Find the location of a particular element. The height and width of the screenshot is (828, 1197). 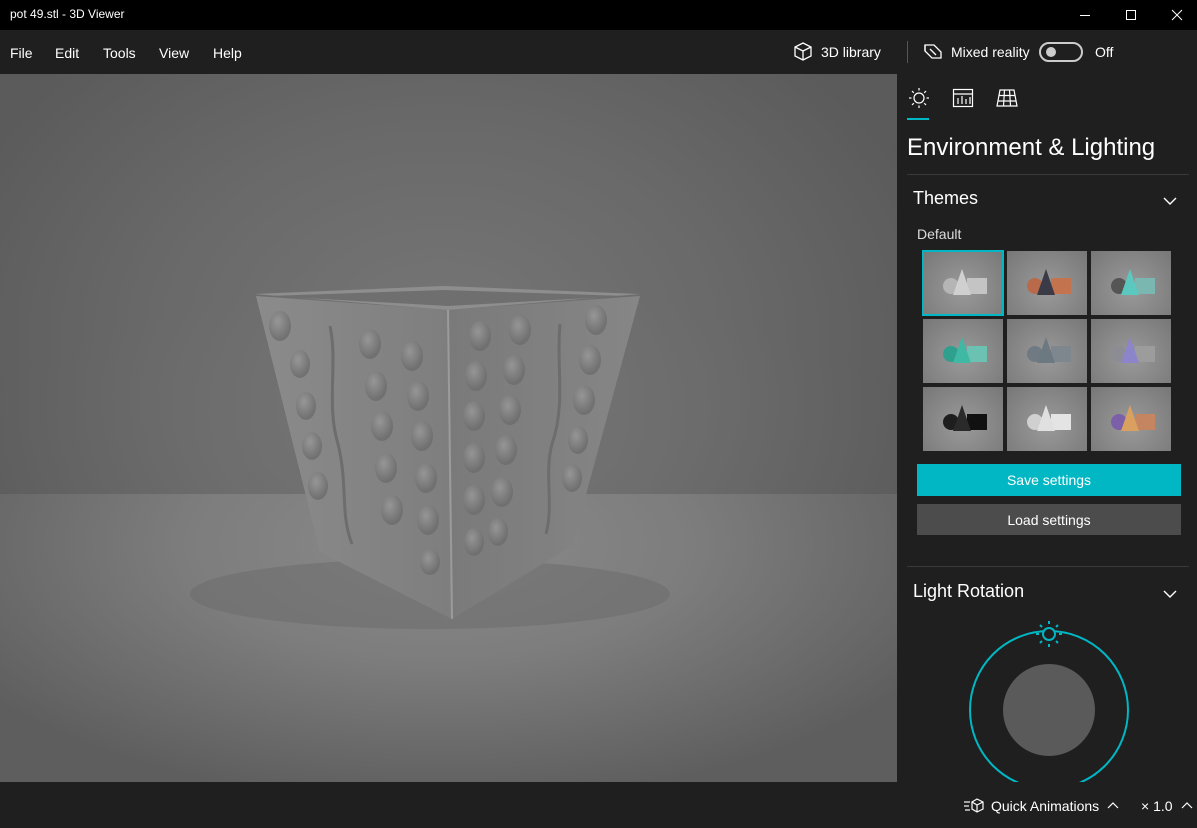

toolbar-divider is located at coordinates (907, 52).